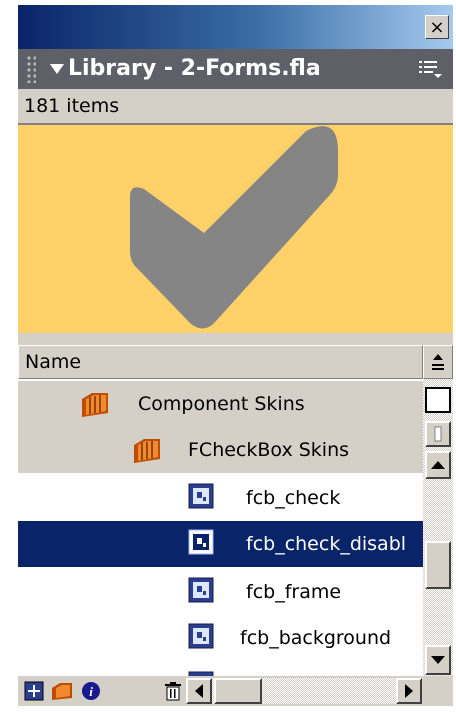  I want to click on scroll-up-button, so click(438, 465).